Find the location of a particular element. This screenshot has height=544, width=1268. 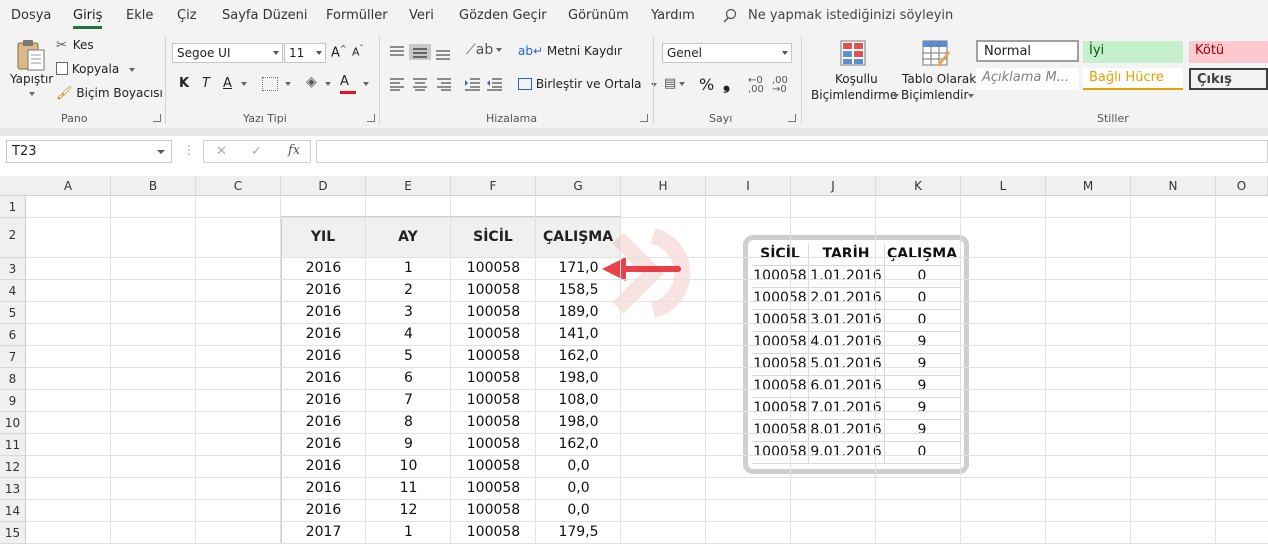

percent-button: % is located at coordinates (706, 84).